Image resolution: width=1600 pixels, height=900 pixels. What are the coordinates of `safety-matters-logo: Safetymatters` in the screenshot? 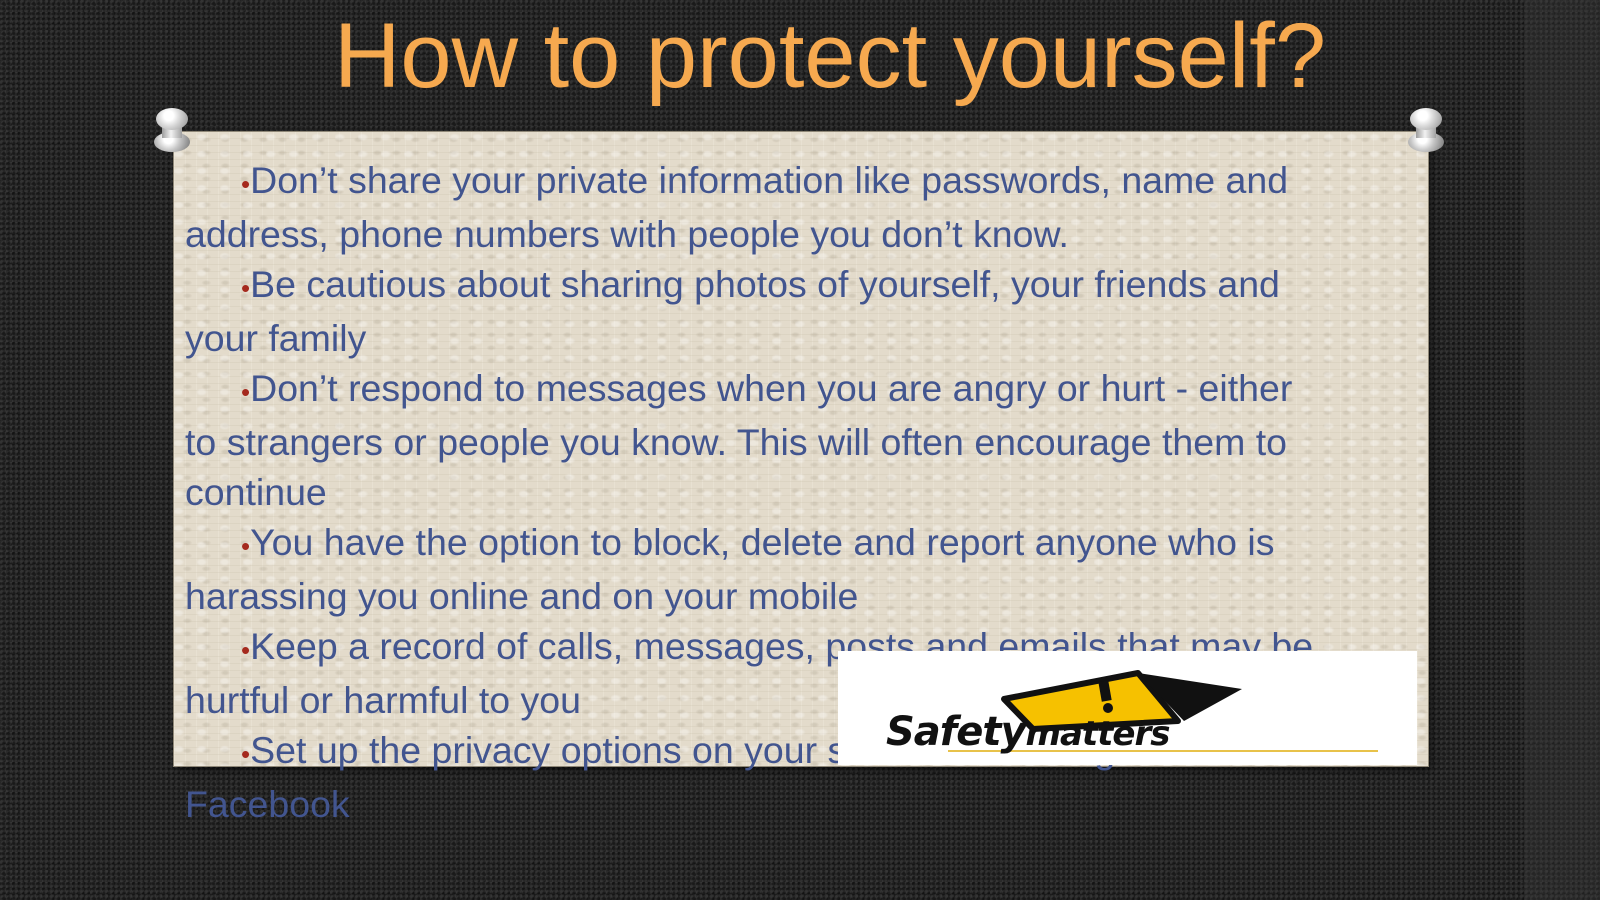 It's located at (1127, 708).